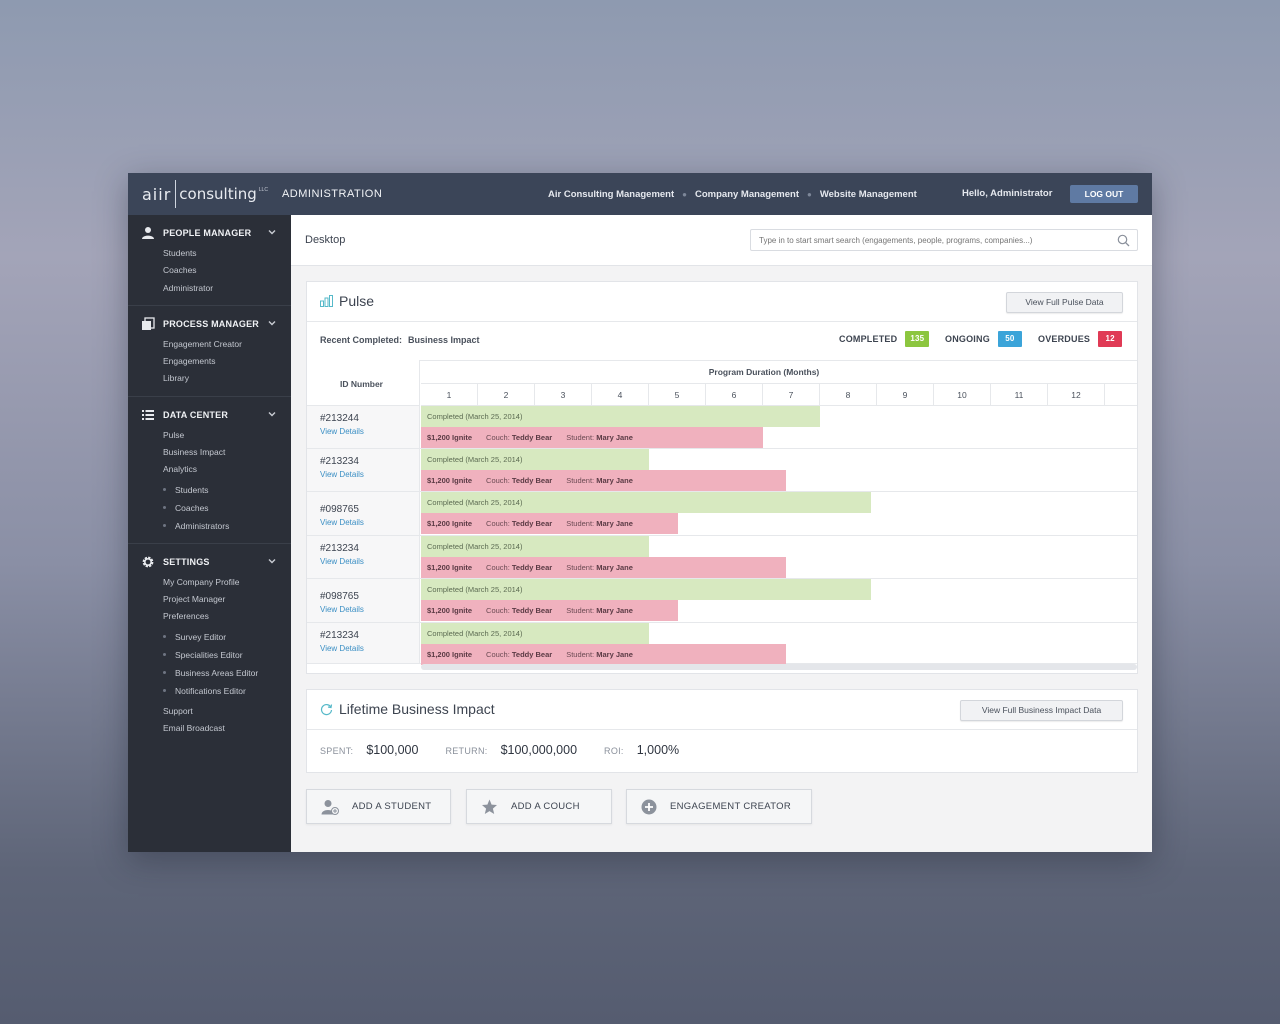 The width and height of the screenshot is (1280, 1024). What do you see at coordinates (202, 525) in the screenshot?
I see `sidebar-subitem-label: Administrators` at bounding box center [202, 525].